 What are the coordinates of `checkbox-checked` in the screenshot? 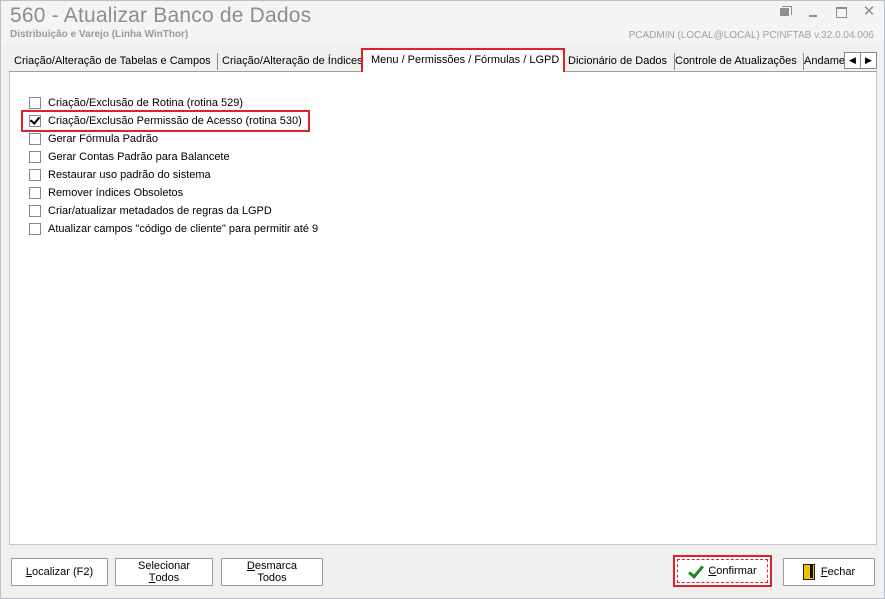 It's located at (35, 121).